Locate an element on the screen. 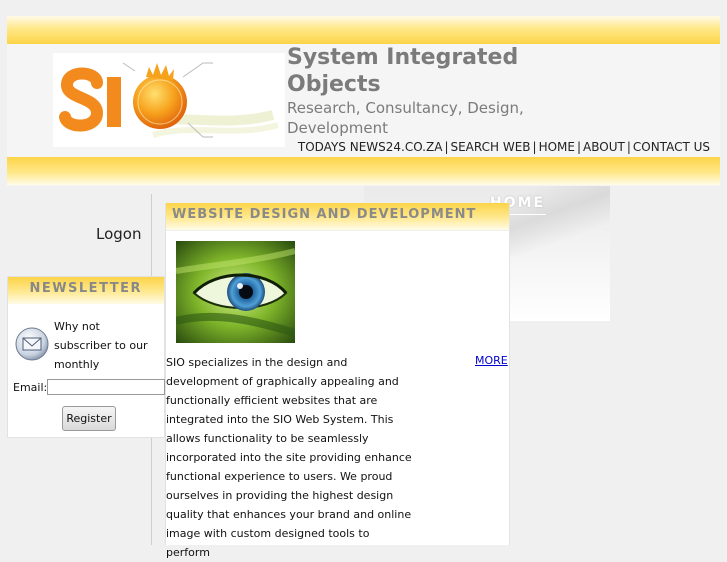 This screenshot has width=727, height=562. sio-logo-icon is located at coordinates (169, 100).